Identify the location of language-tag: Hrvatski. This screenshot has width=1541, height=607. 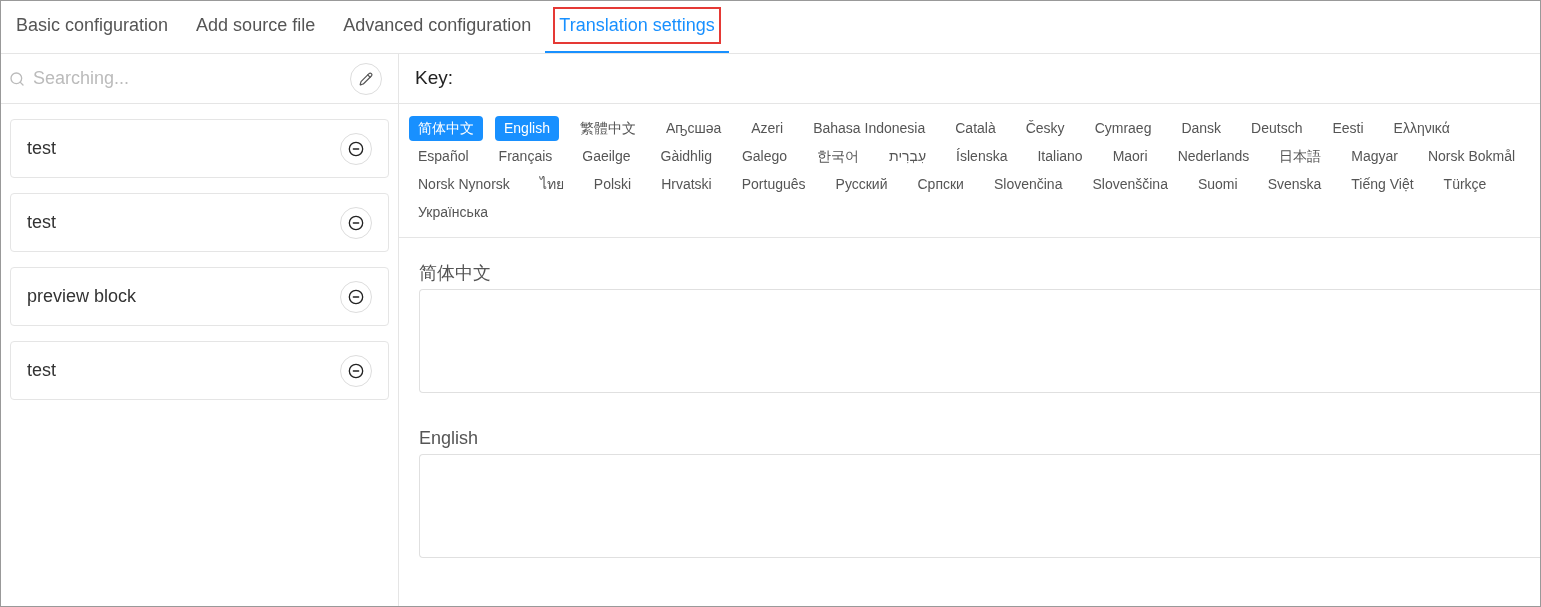
(686, 184).